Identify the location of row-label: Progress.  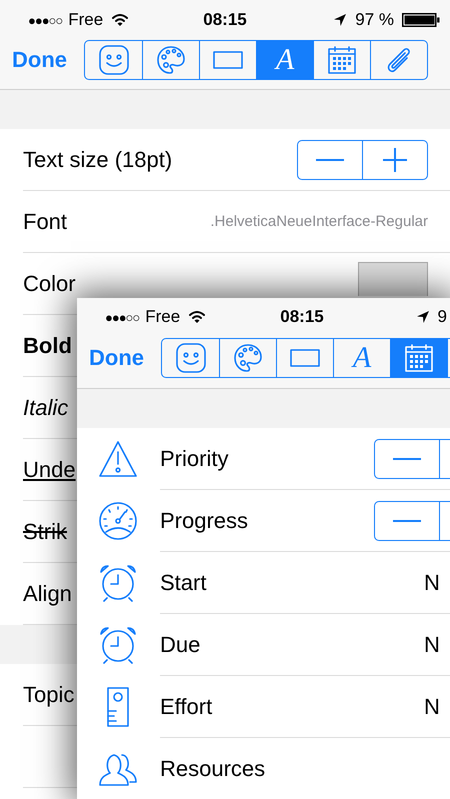
(204, 521).